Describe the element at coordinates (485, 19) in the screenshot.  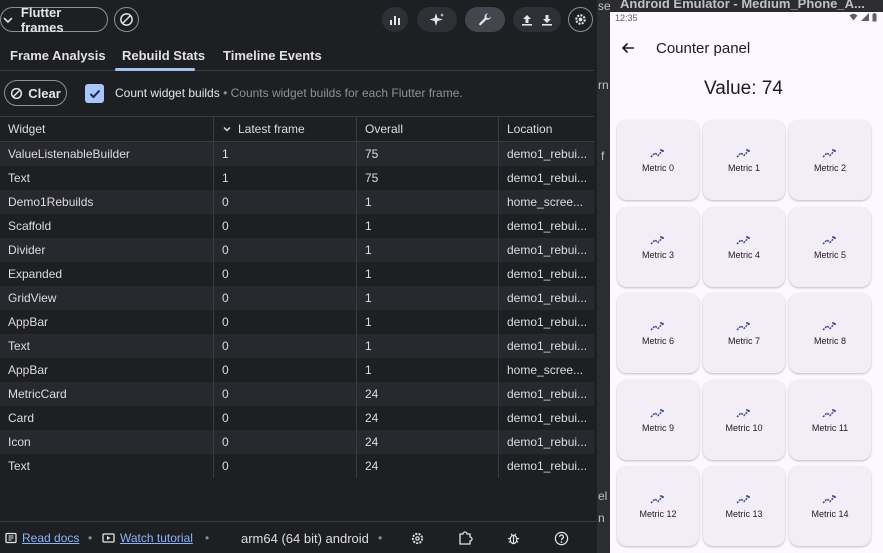
I see `settings-tools-button` at that location.